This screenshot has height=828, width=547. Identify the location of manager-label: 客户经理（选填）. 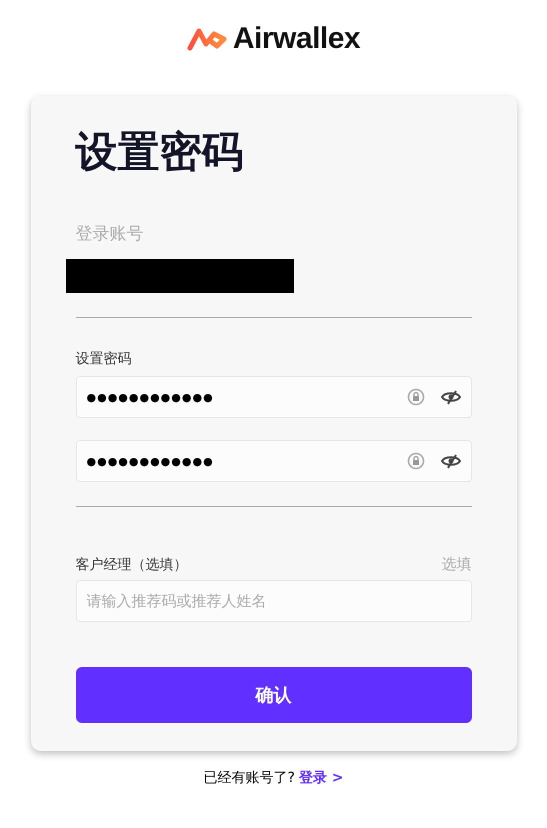
(132, 565).